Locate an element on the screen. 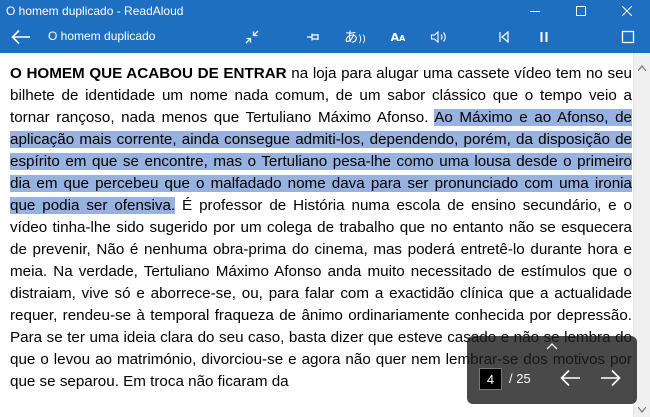 The width and height of the screenshot is (650, 417). minimize-button is located at coordinates (535, 10).